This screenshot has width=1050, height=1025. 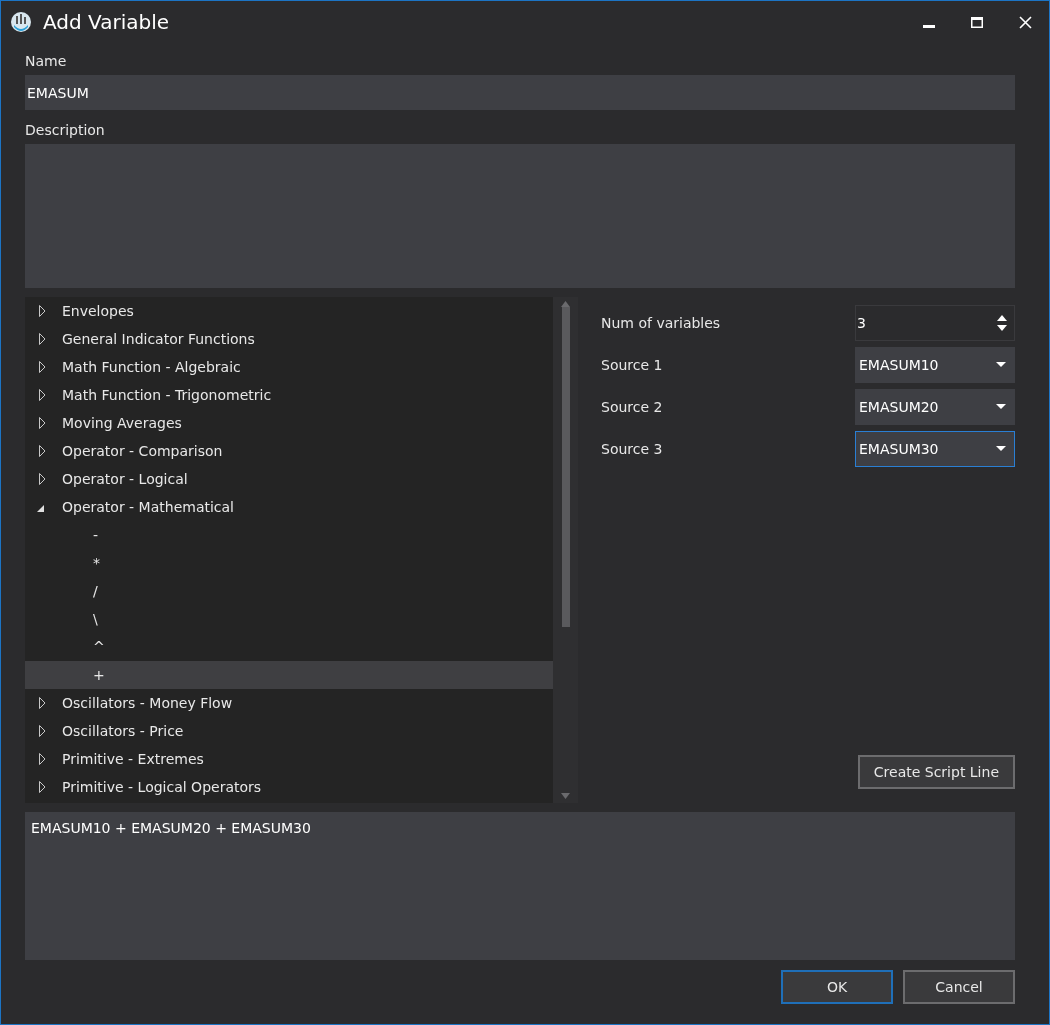 I want to click on tree-item: Operator - Comparison, so click(x=289, y=451).